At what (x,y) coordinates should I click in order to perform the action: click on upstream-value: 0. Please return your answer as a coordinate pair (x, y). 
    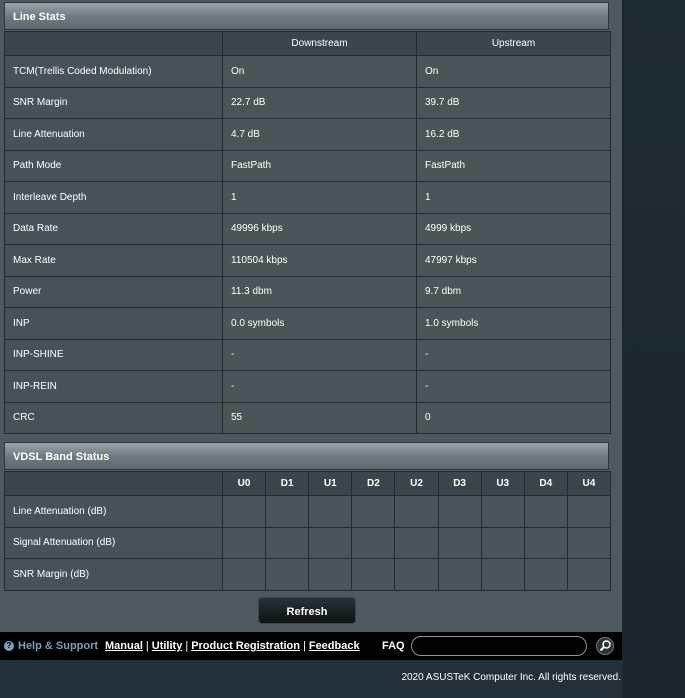
    Looking at the image, I should click on (513, 417).